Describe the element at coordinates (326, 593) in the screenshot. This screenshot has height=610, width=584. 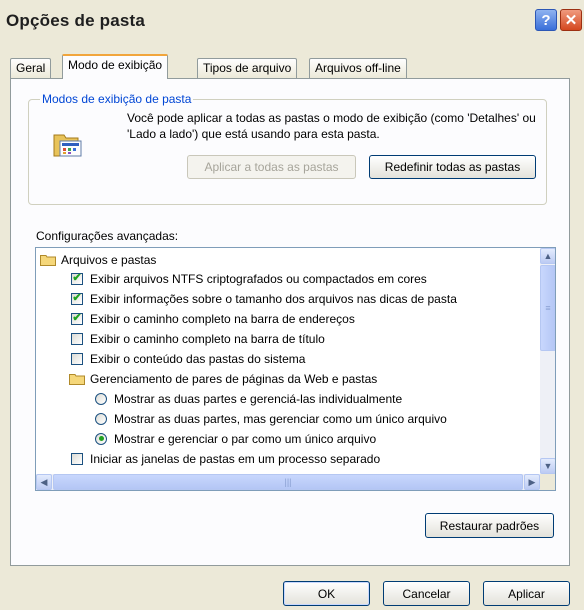
I see `ok-button: OK` at that location.